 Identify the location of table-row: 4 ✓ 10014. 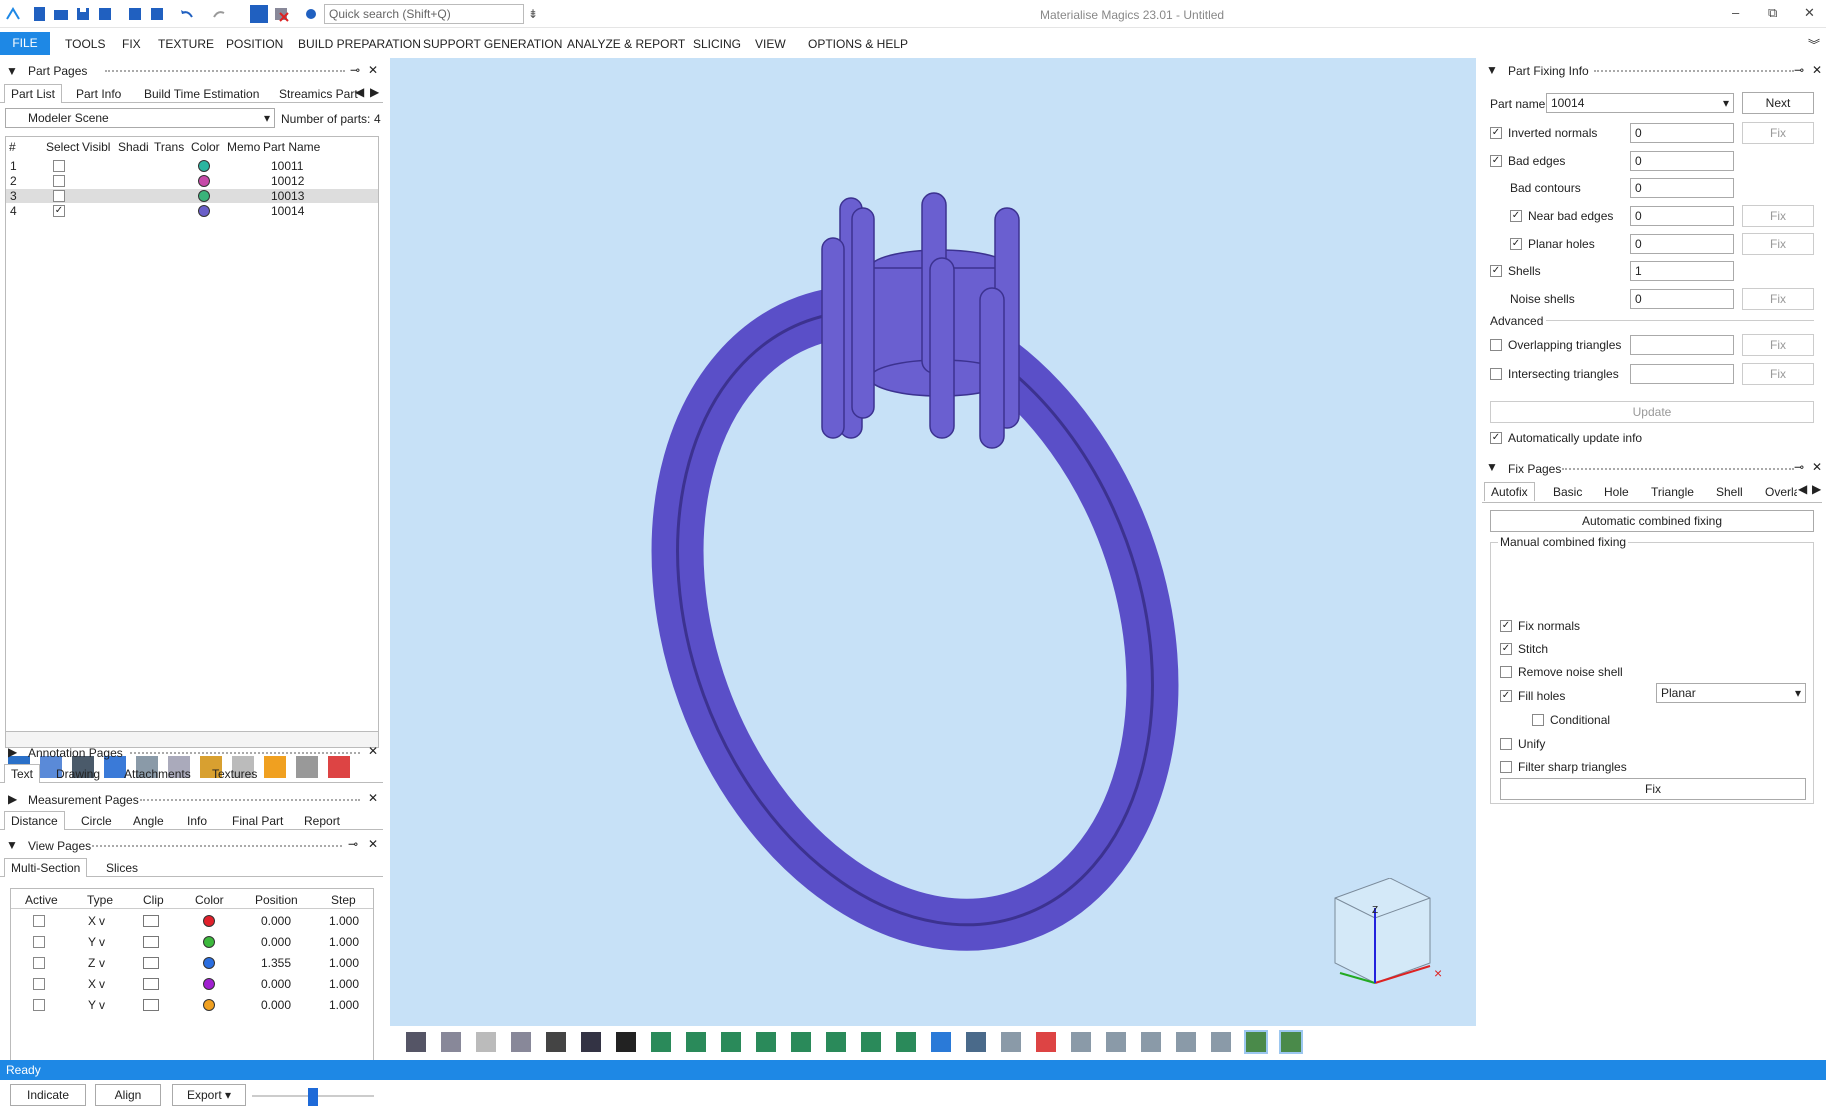
(192, 211).